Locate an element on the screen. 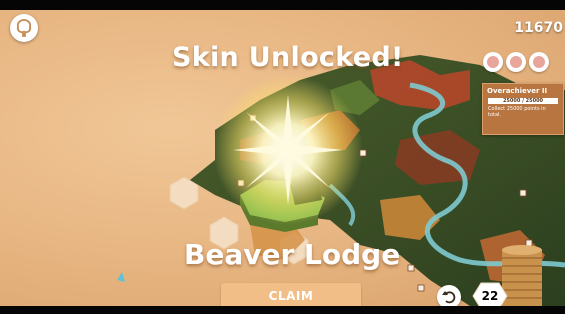 The width and height of the screenshot is (565, 314). letterbox-top is located at coordinates (282, 5).